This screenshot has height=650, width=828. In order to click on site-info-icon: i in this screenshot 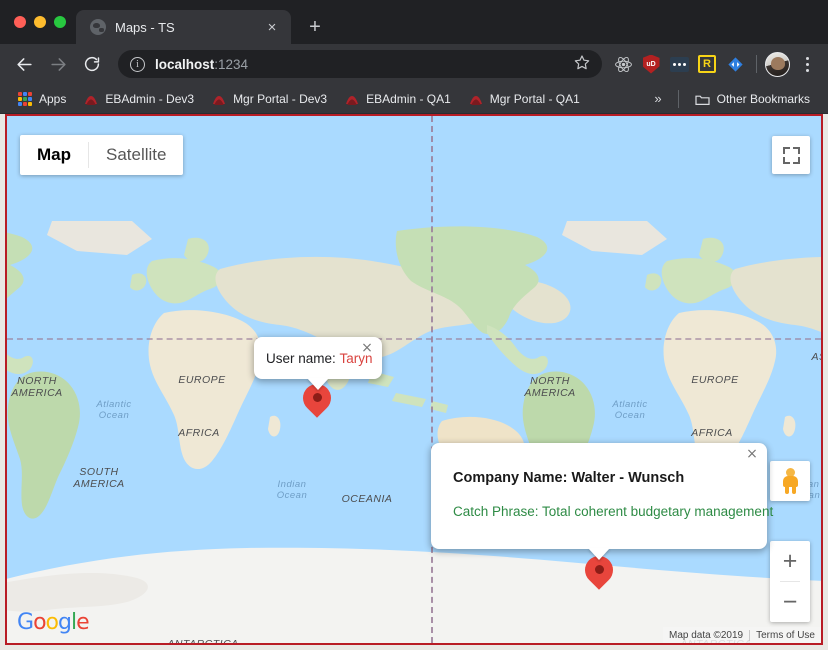, I will do `click(137, 64)`.